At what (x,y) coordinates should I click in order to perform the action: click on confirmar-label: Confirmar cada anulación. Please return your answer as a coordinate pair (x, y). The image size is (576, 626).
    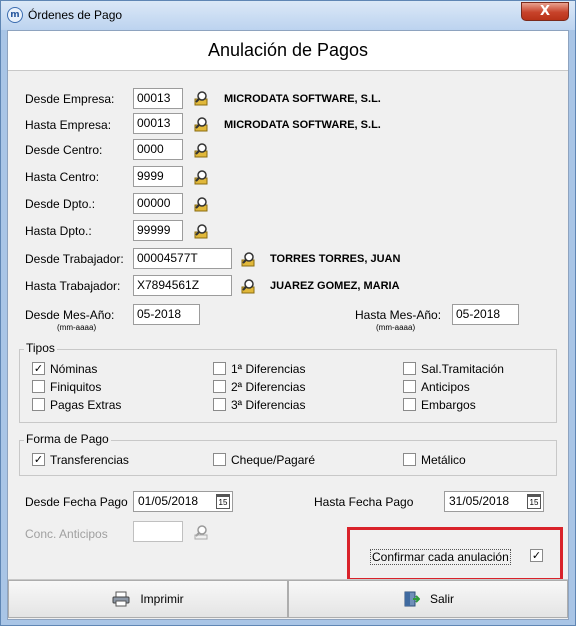
    Looking at the image, I should click on (440, 557).